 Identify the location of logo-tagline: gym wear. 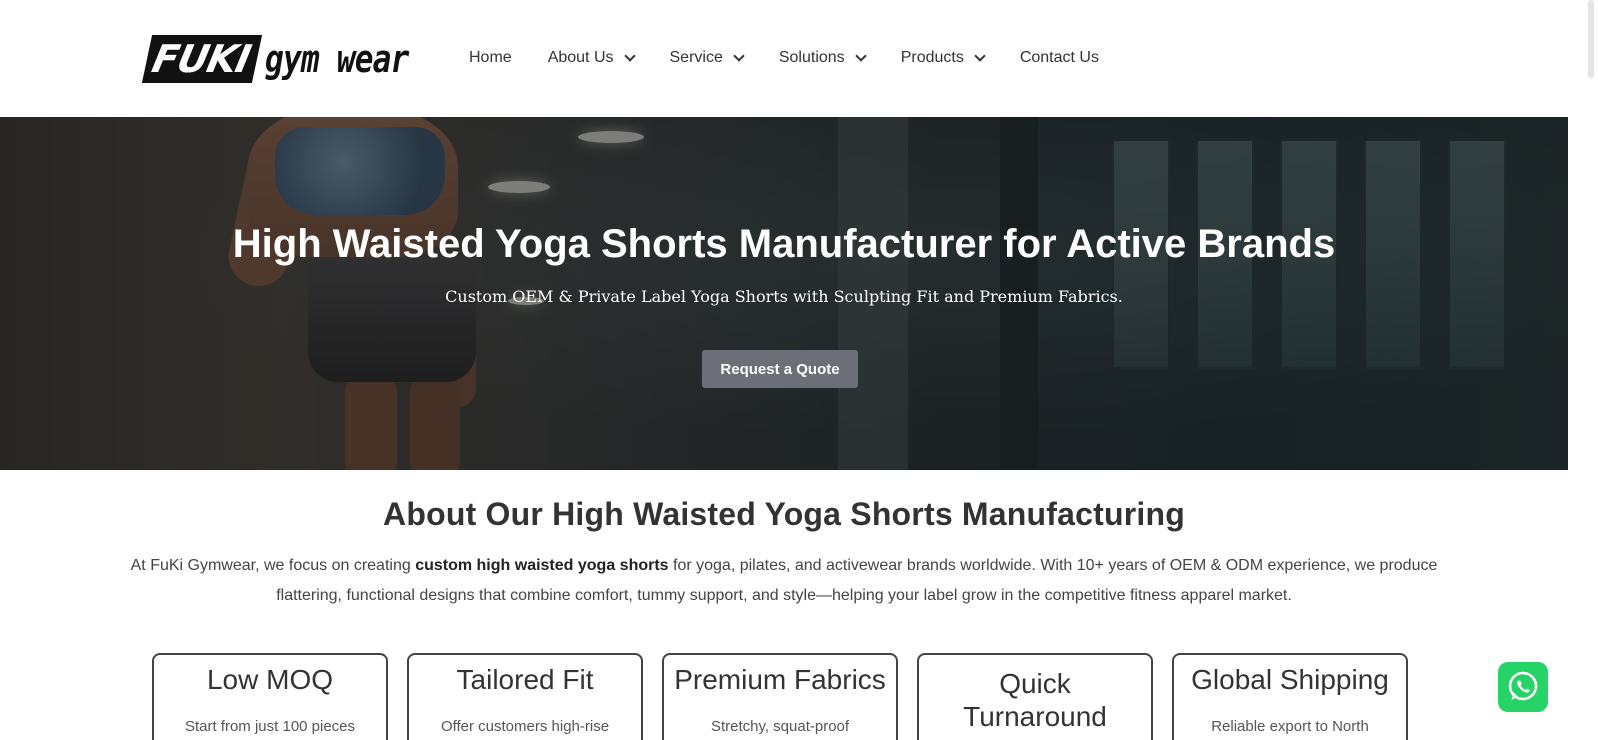
(337, 59).